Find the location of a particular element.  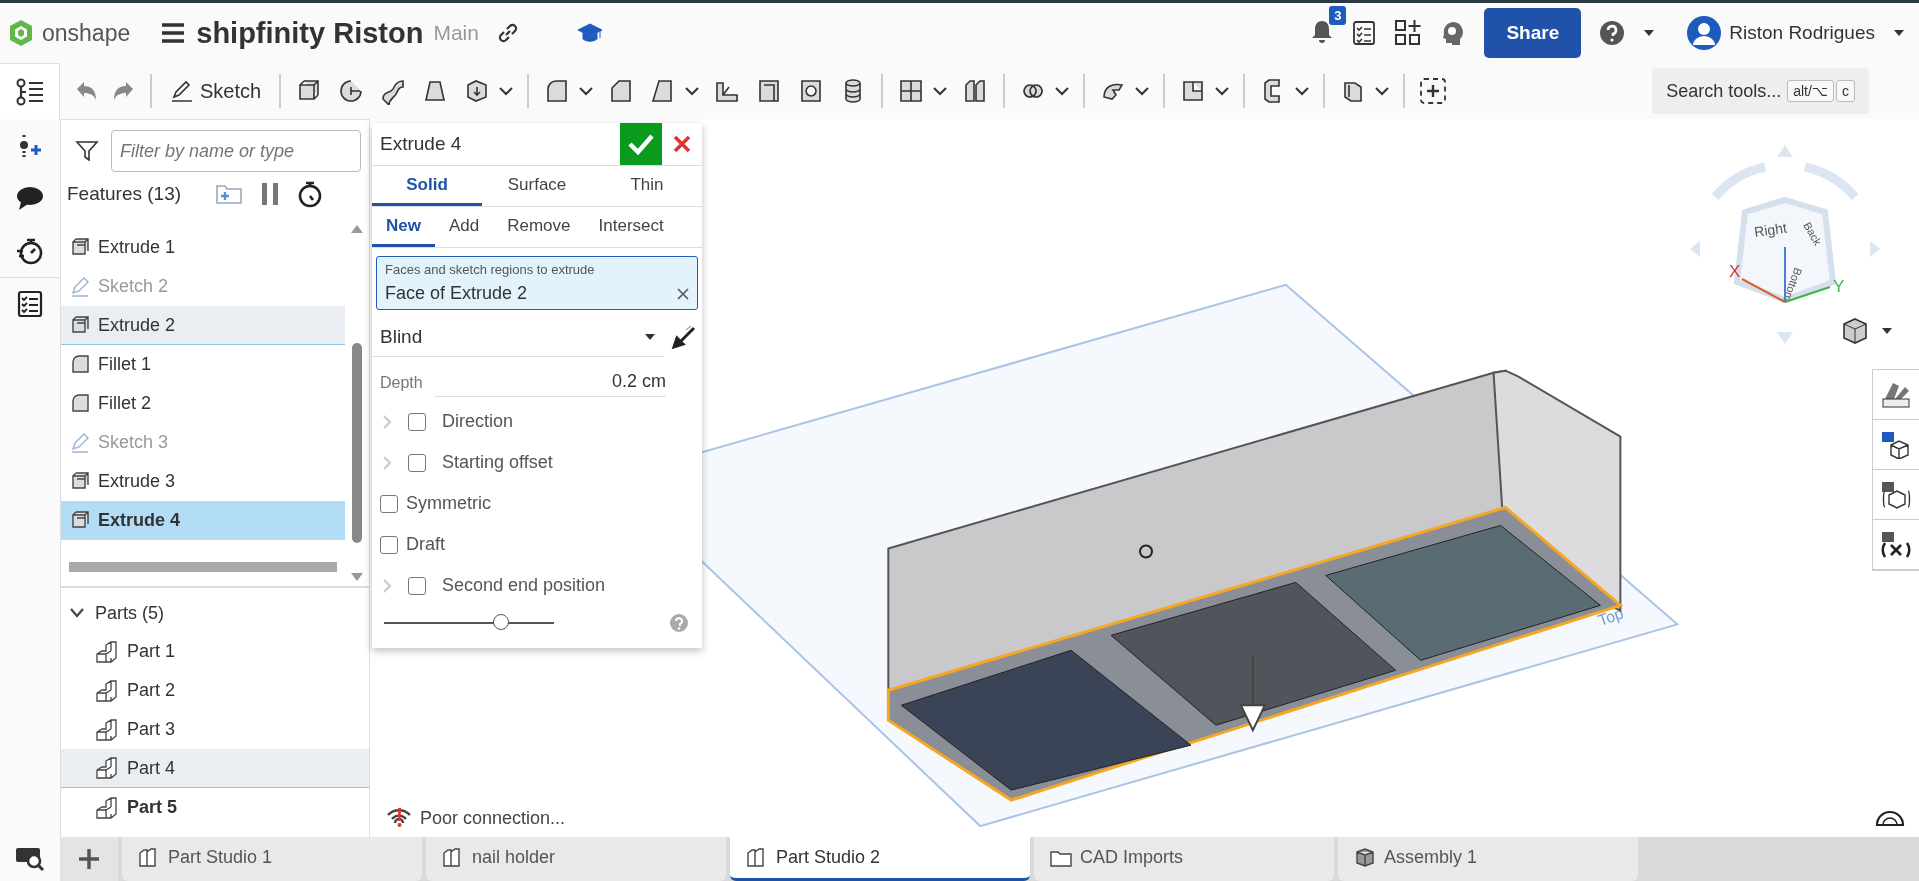

cube-icon is located at coordinates (1855, 331).